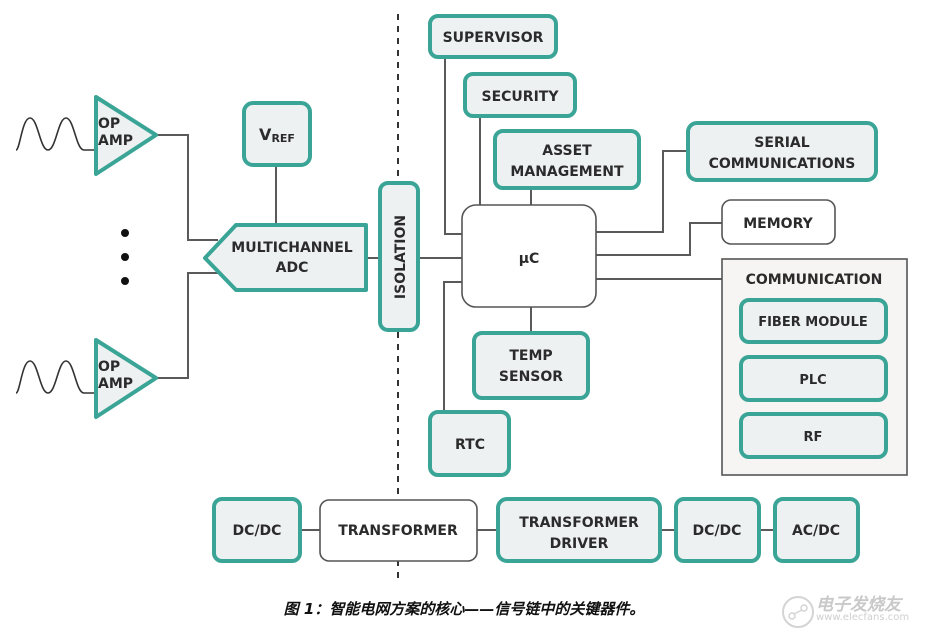  I want to click on temp-sensor-block: TEMP SENSOR, so click(531, 365).